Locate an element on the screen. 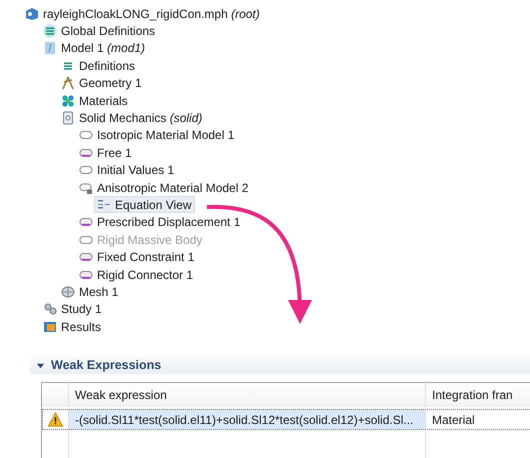 Image resolution: width=530 pixels, height=458 pixels. tree-item: Fixed Constraint 1 is located at coordinates (137, 257).